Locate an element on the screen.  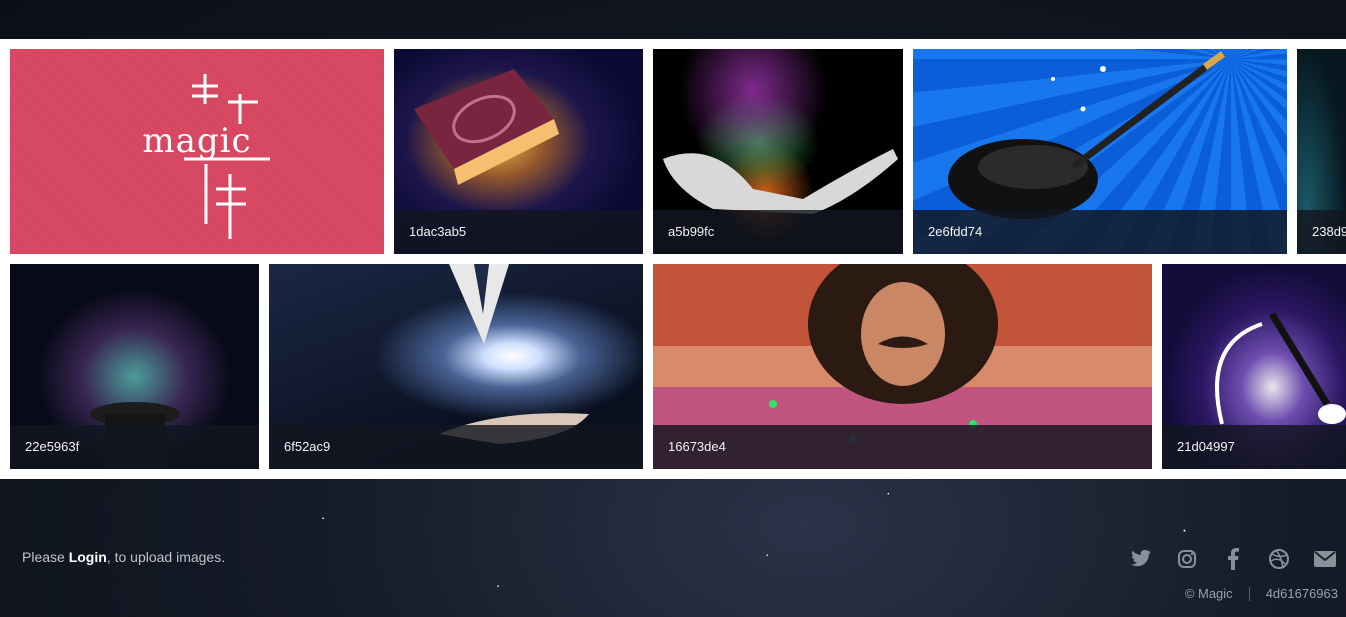
gallery-tile: 2e6fdd74 is located at coordinates (1100, 151).